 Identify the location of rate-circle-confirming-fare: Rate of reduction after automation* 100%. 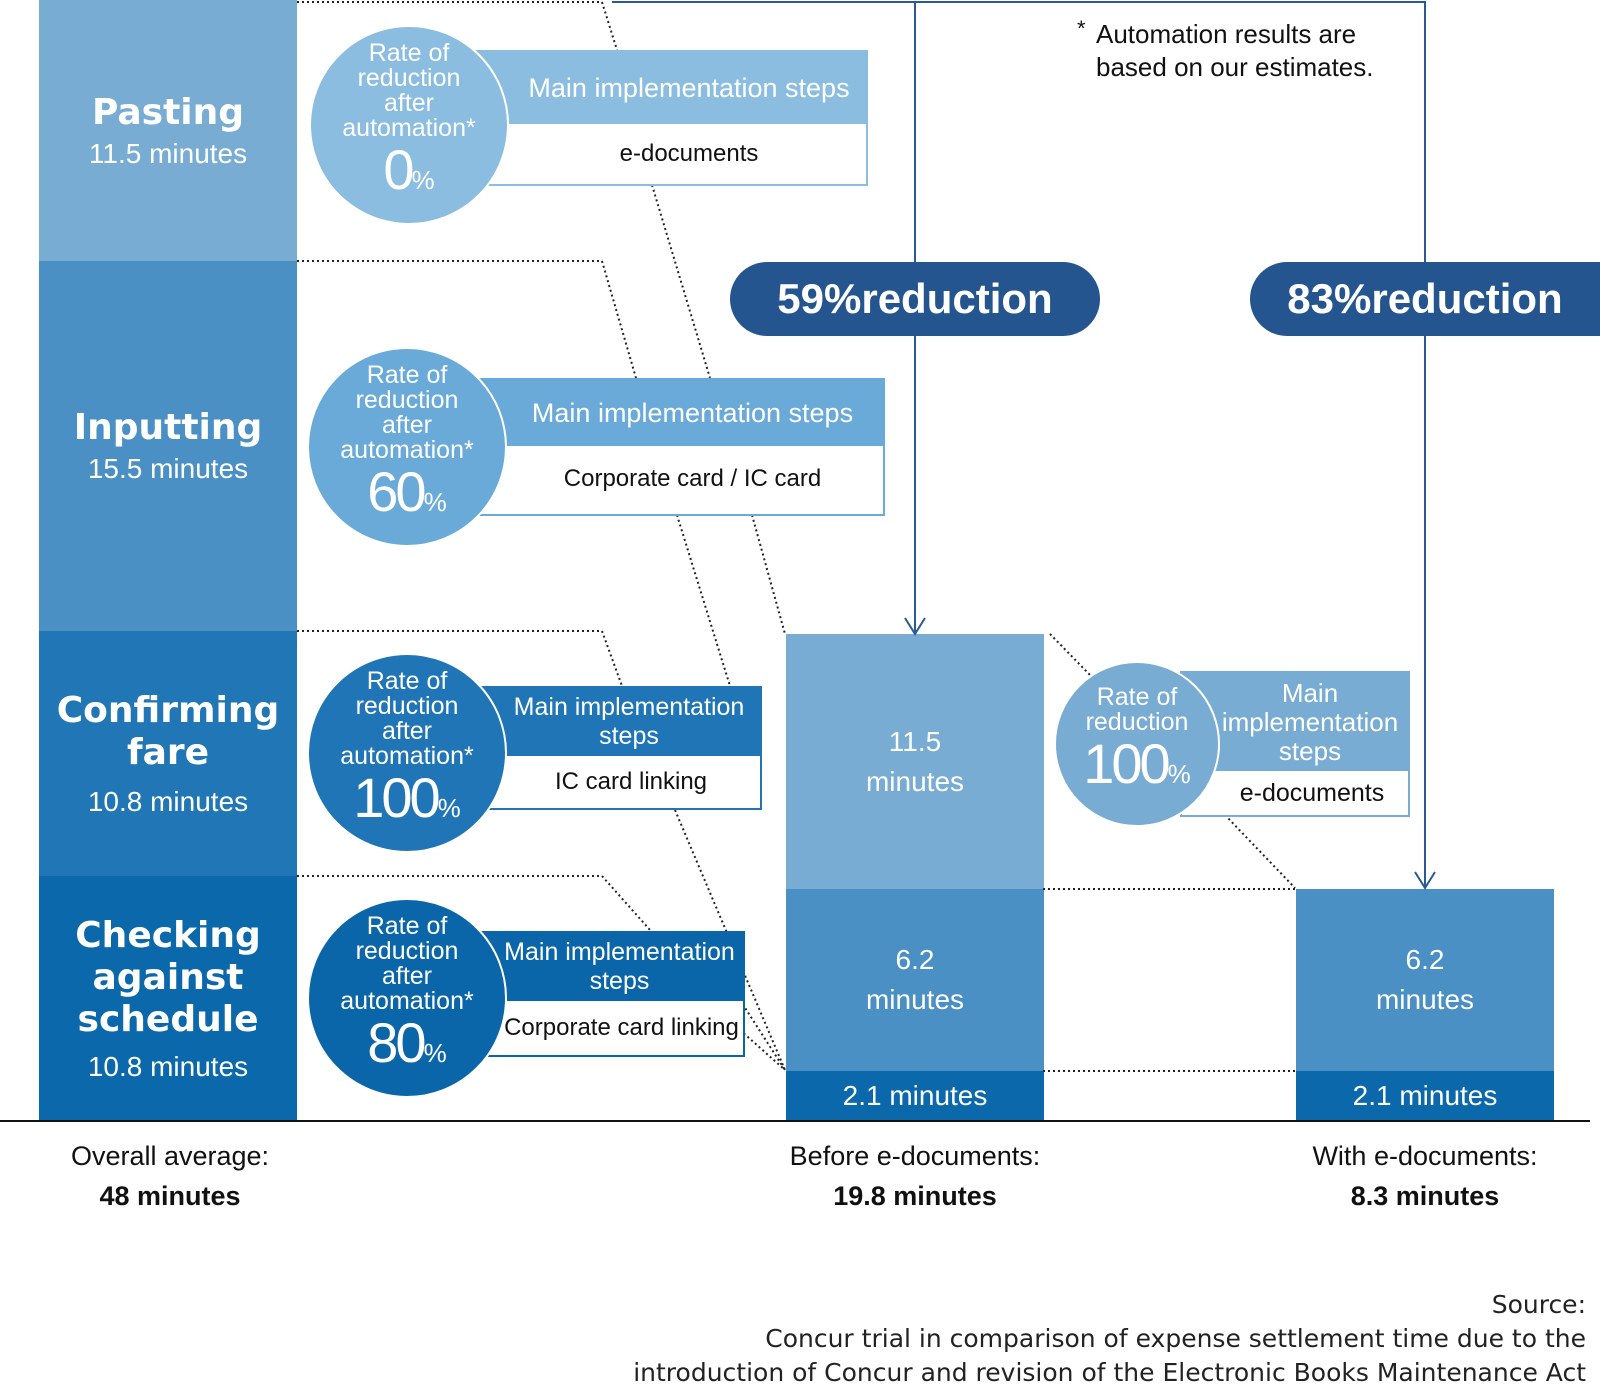
(407, 753).